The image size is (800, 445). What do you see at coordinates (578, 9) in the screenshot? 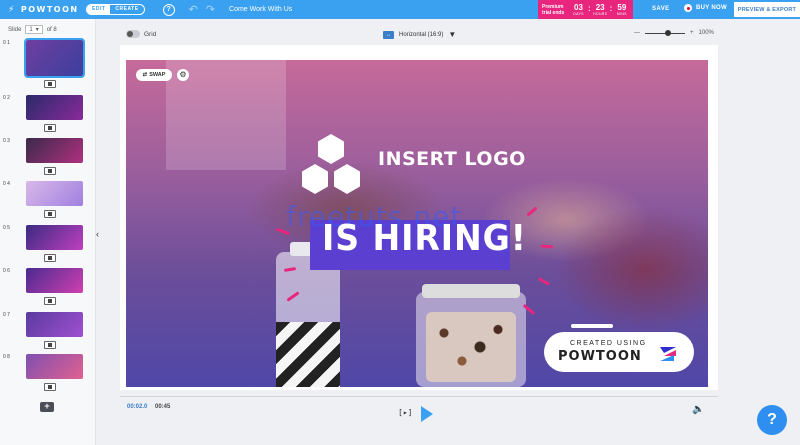
I see `countdown-days: 03 DAYS` at bounding box center [578, 9].